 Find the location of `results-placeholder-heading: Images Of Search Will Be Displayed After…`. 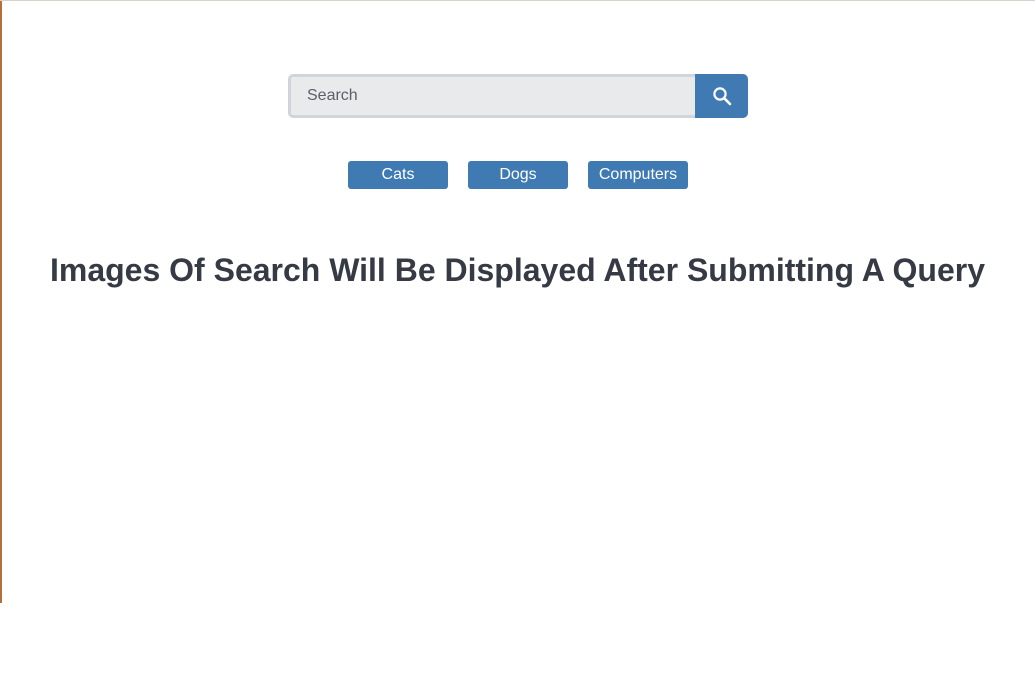

results-placeholder-heading: Images Of Search Will Be Displayed After… is located at coordinates (517, 270).